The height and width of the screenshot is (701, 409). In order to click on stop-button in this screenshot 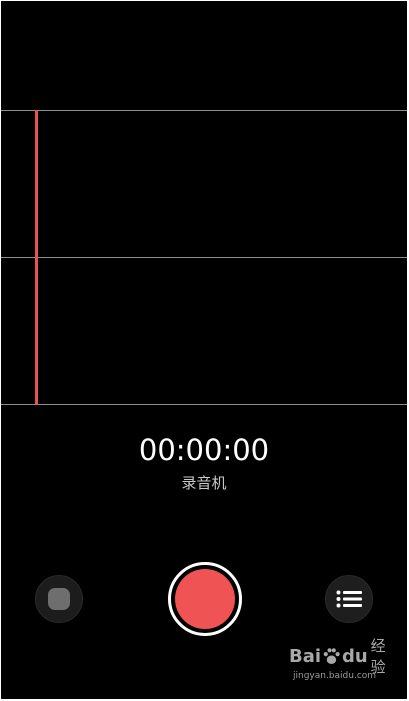, I will do `click(59, 599)`.